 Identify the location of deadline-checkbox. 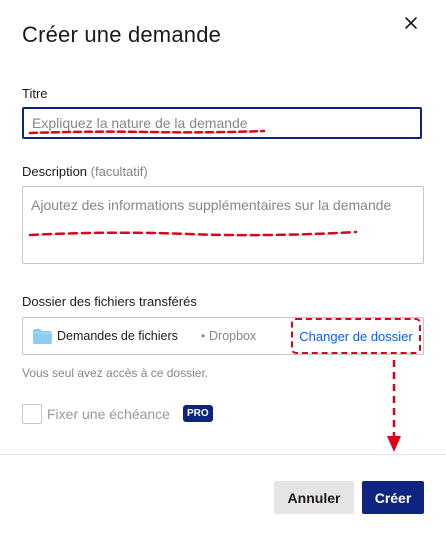
(32, 414).